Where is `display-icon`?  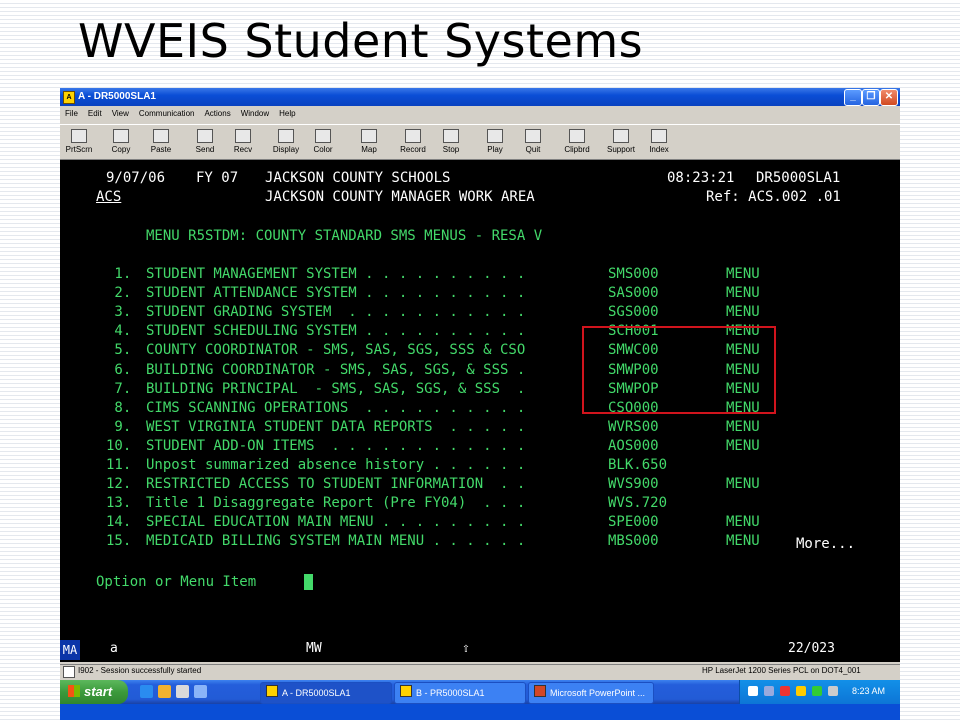 display-icon is located at coordinates (286, 136).